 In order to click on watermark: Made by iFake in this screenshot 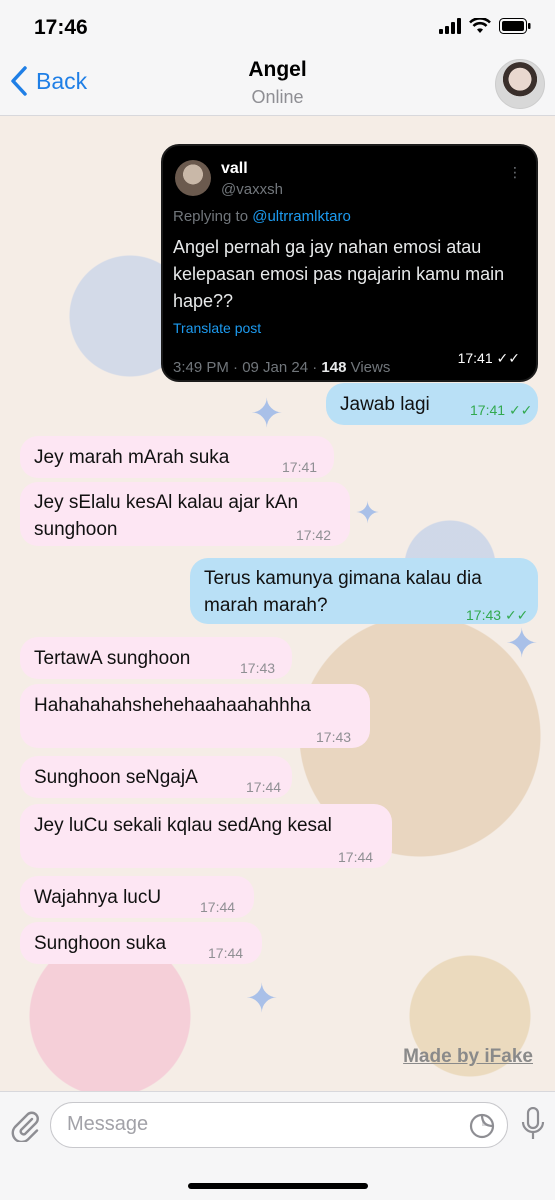, I will do `click(468, 1056)`.